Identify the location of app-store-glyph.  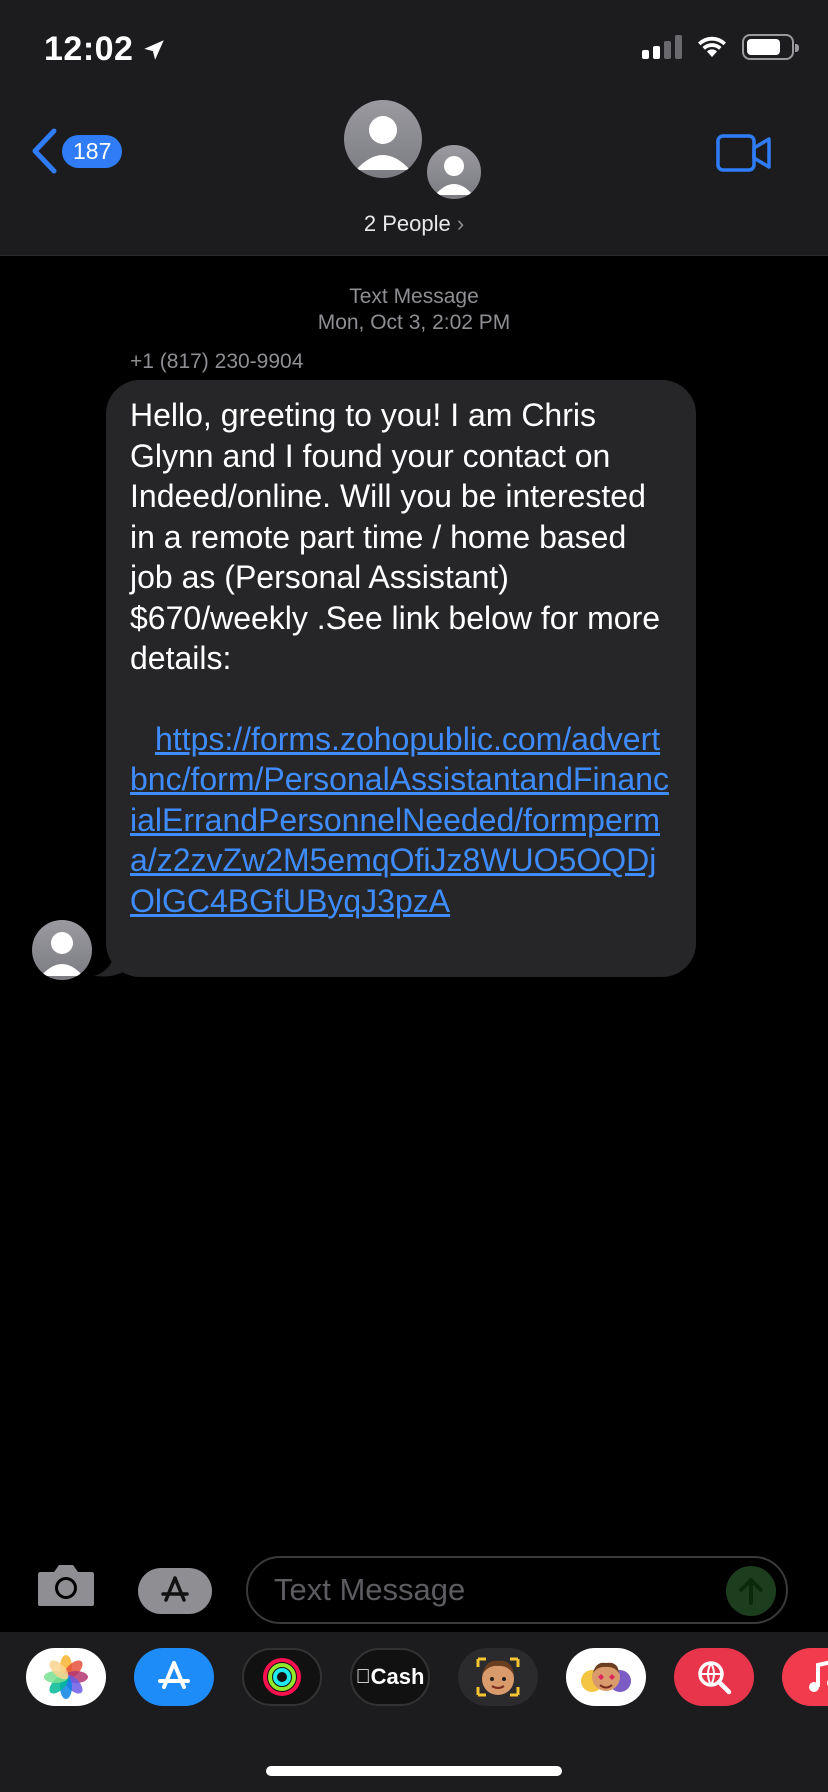
(174, 1675).